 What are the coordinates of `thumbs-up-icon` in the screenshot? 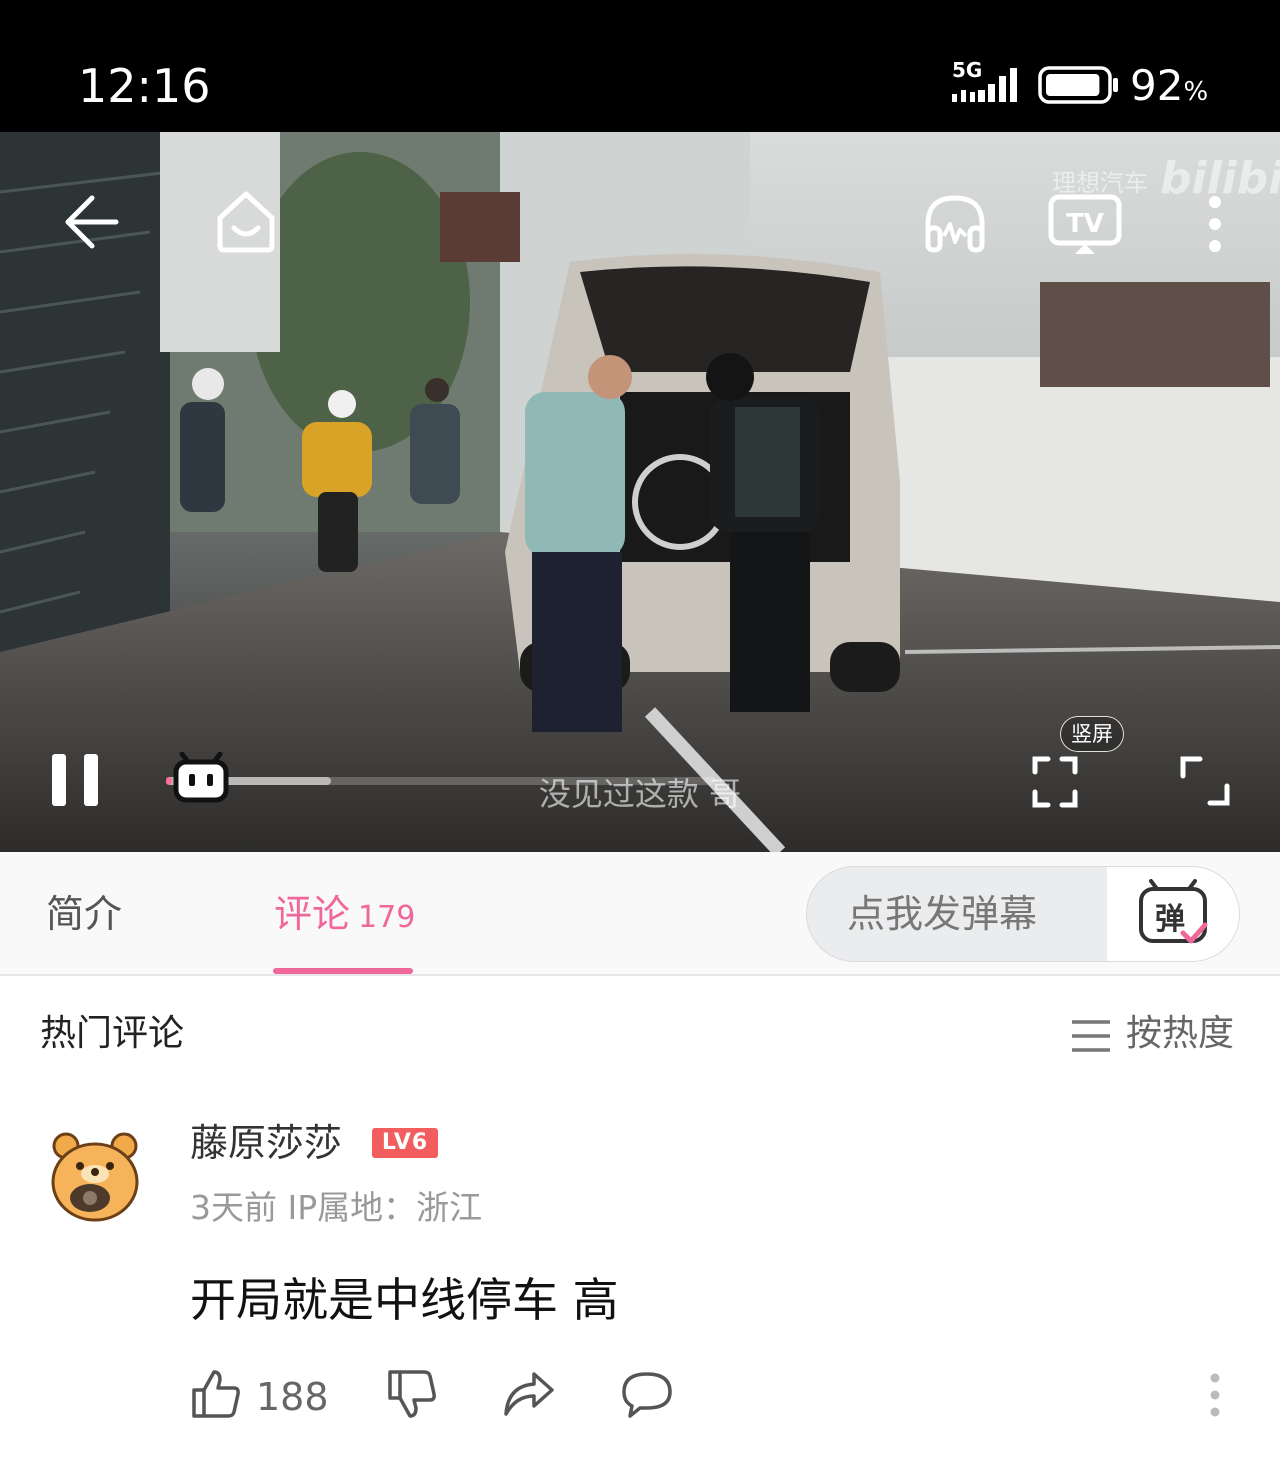 It's located at (216, 1394).